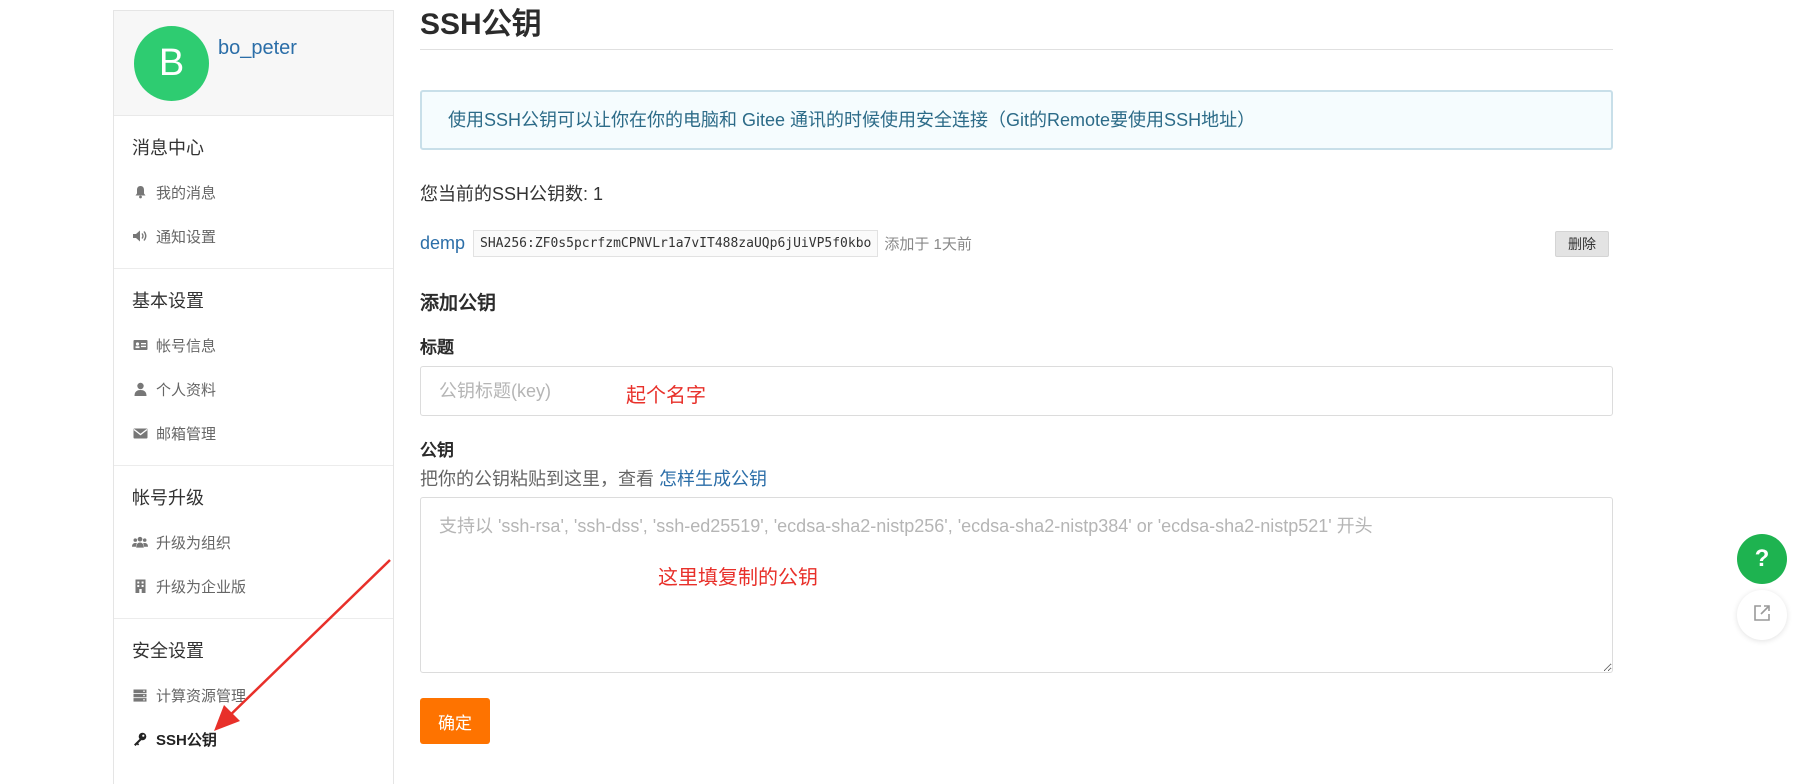  Describe the element at coordinates (140, 542) in the screenshot. I see `users-icon` at that location.